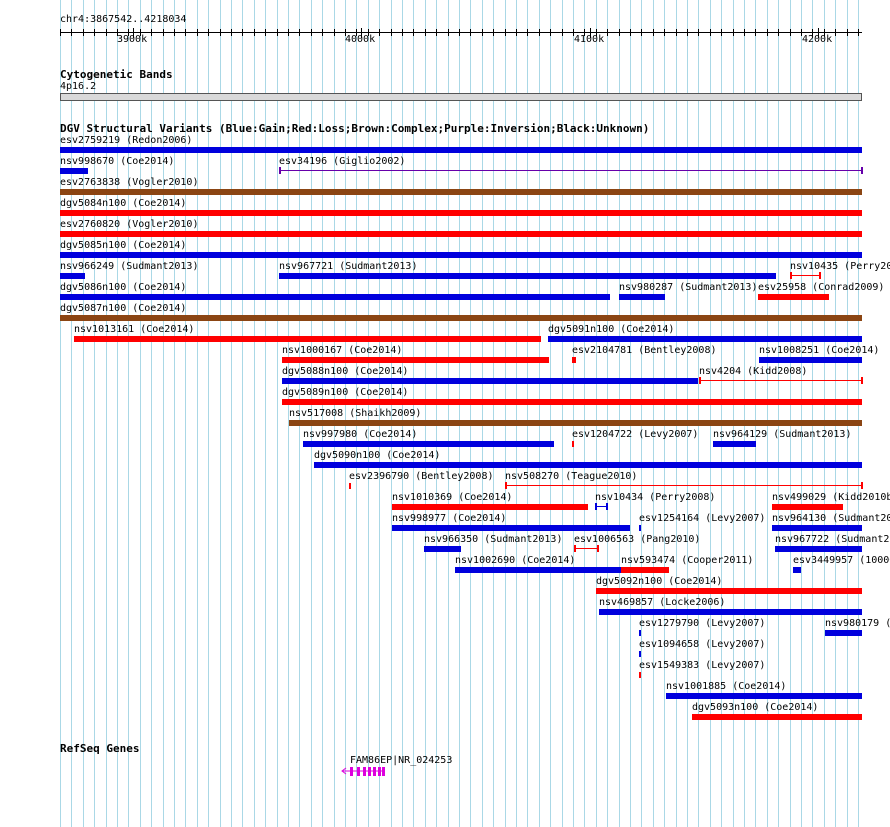 This screenshot has height=827, width=890. Describe the element at coordinates (449, 518) in the screenshot. I see `variant-label: nsv998977 (Coe2014)` at that location.